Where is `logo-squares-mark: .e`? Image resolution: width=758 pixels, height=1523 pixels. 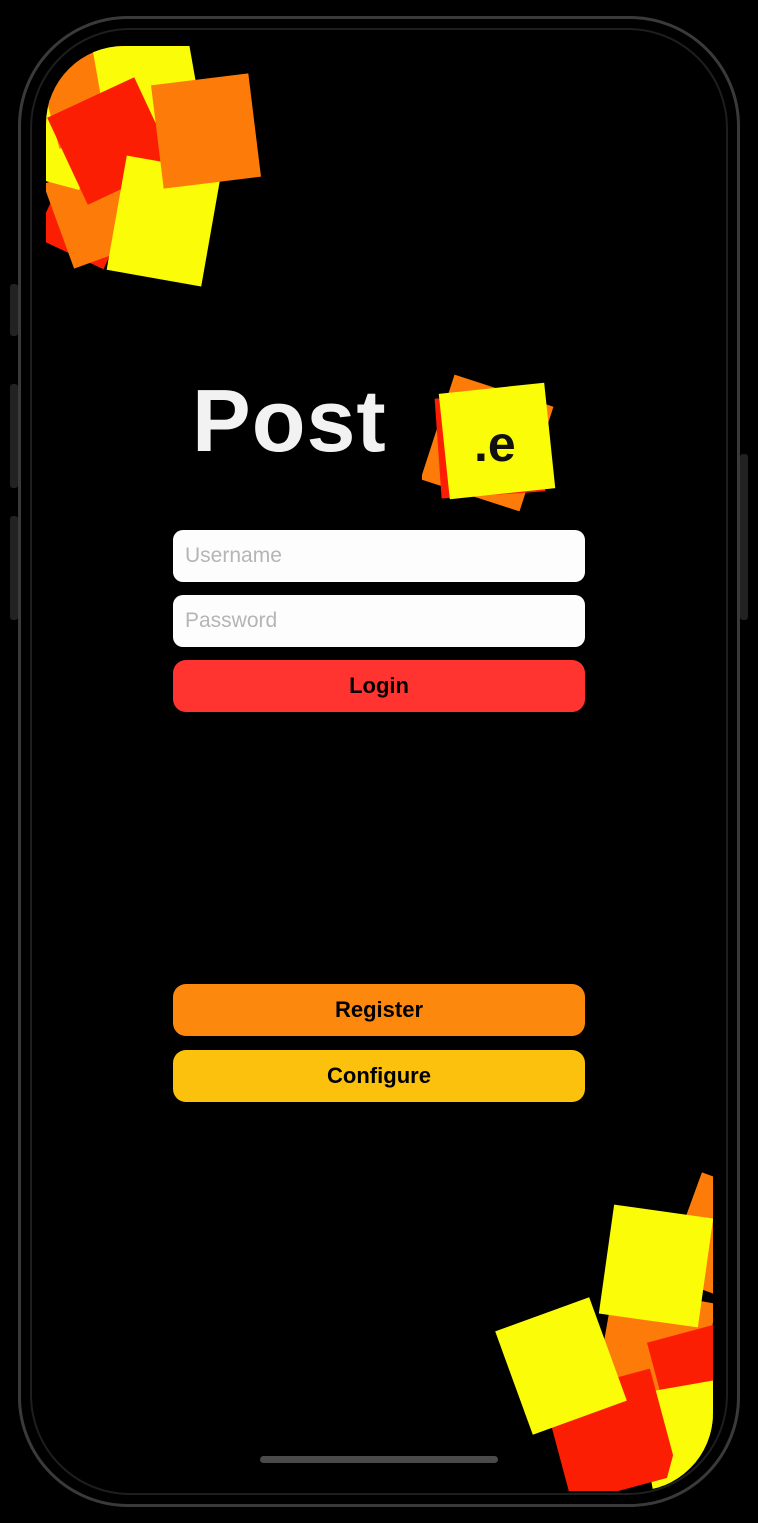 logo-squares-mark: .e is located at coordinates (489, 442).